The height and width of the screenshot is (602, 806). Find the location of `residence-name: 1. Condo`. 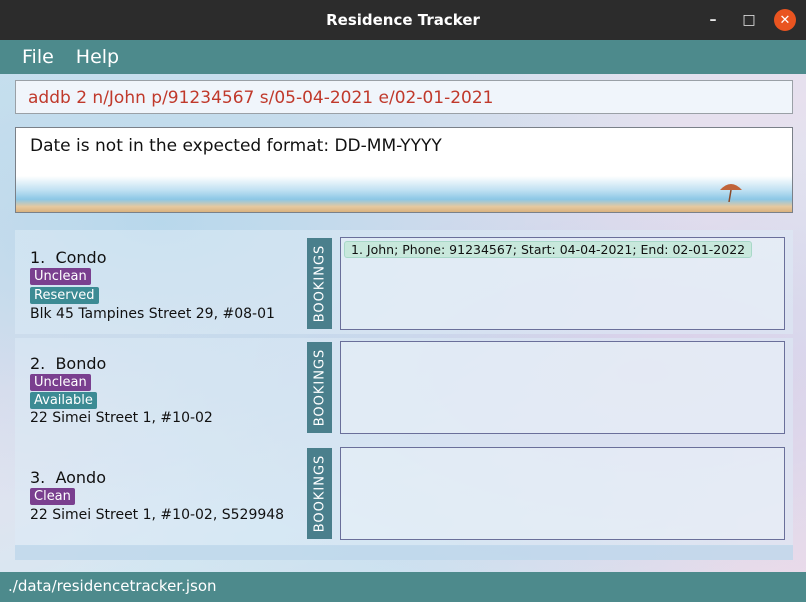

residence-name: 1. Condo is located at coordinates (68, 257).